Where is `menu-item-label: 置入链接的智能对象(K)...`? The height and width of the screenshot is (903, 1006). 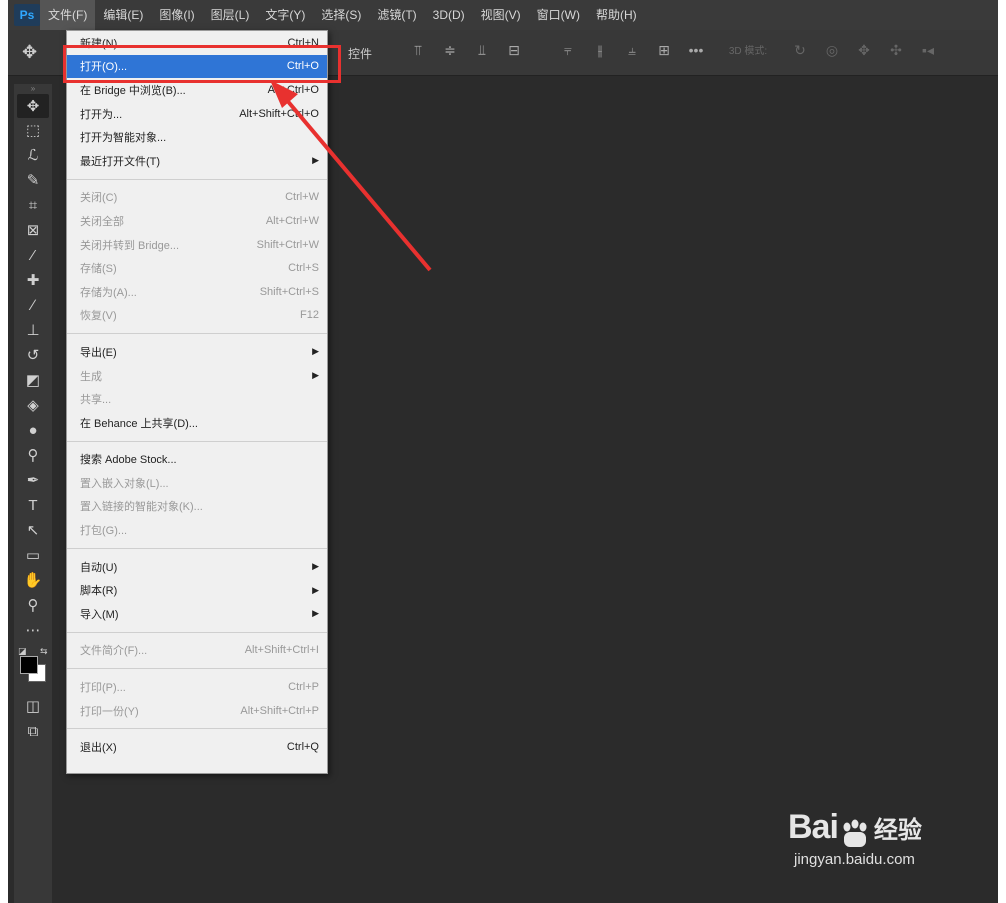
menu-item-label: 置入链接的智能对象(K)... is located at coordinates (141, 507).